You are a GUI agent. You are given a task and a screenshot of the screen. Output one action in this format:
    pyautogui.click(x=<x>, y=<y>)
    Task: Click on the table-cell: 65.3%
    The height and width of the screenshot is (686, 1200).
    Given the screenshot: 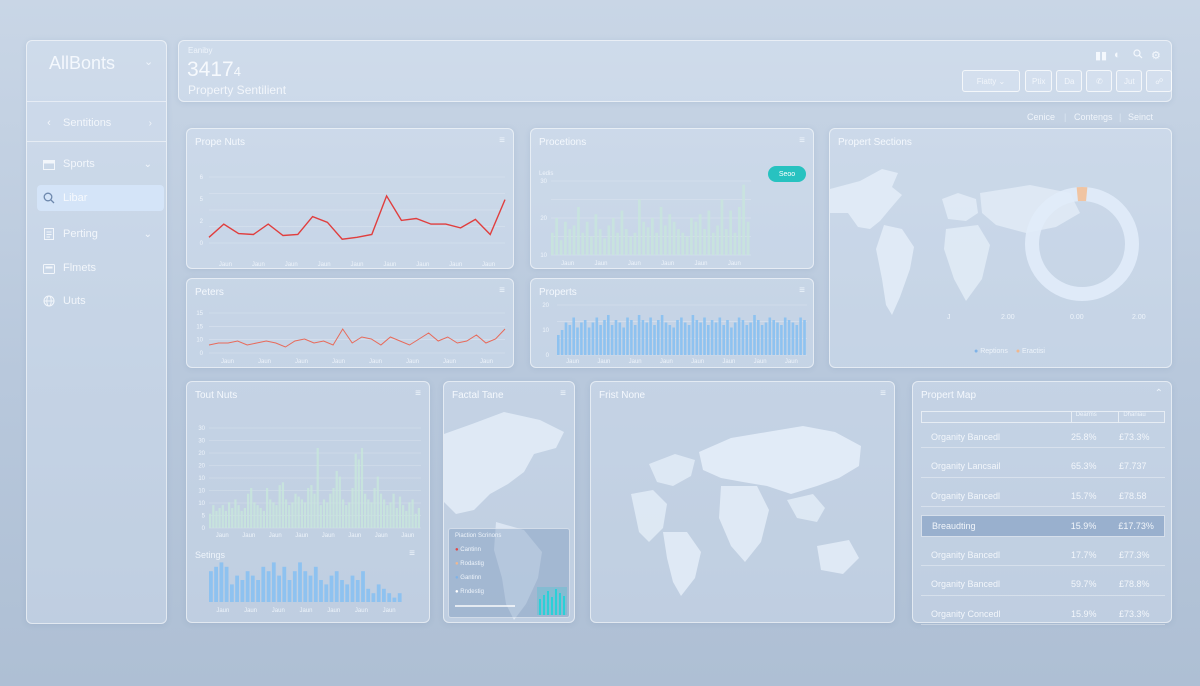 What is the action you would take?
    pyautogui.click(x=1084, y=466)
    